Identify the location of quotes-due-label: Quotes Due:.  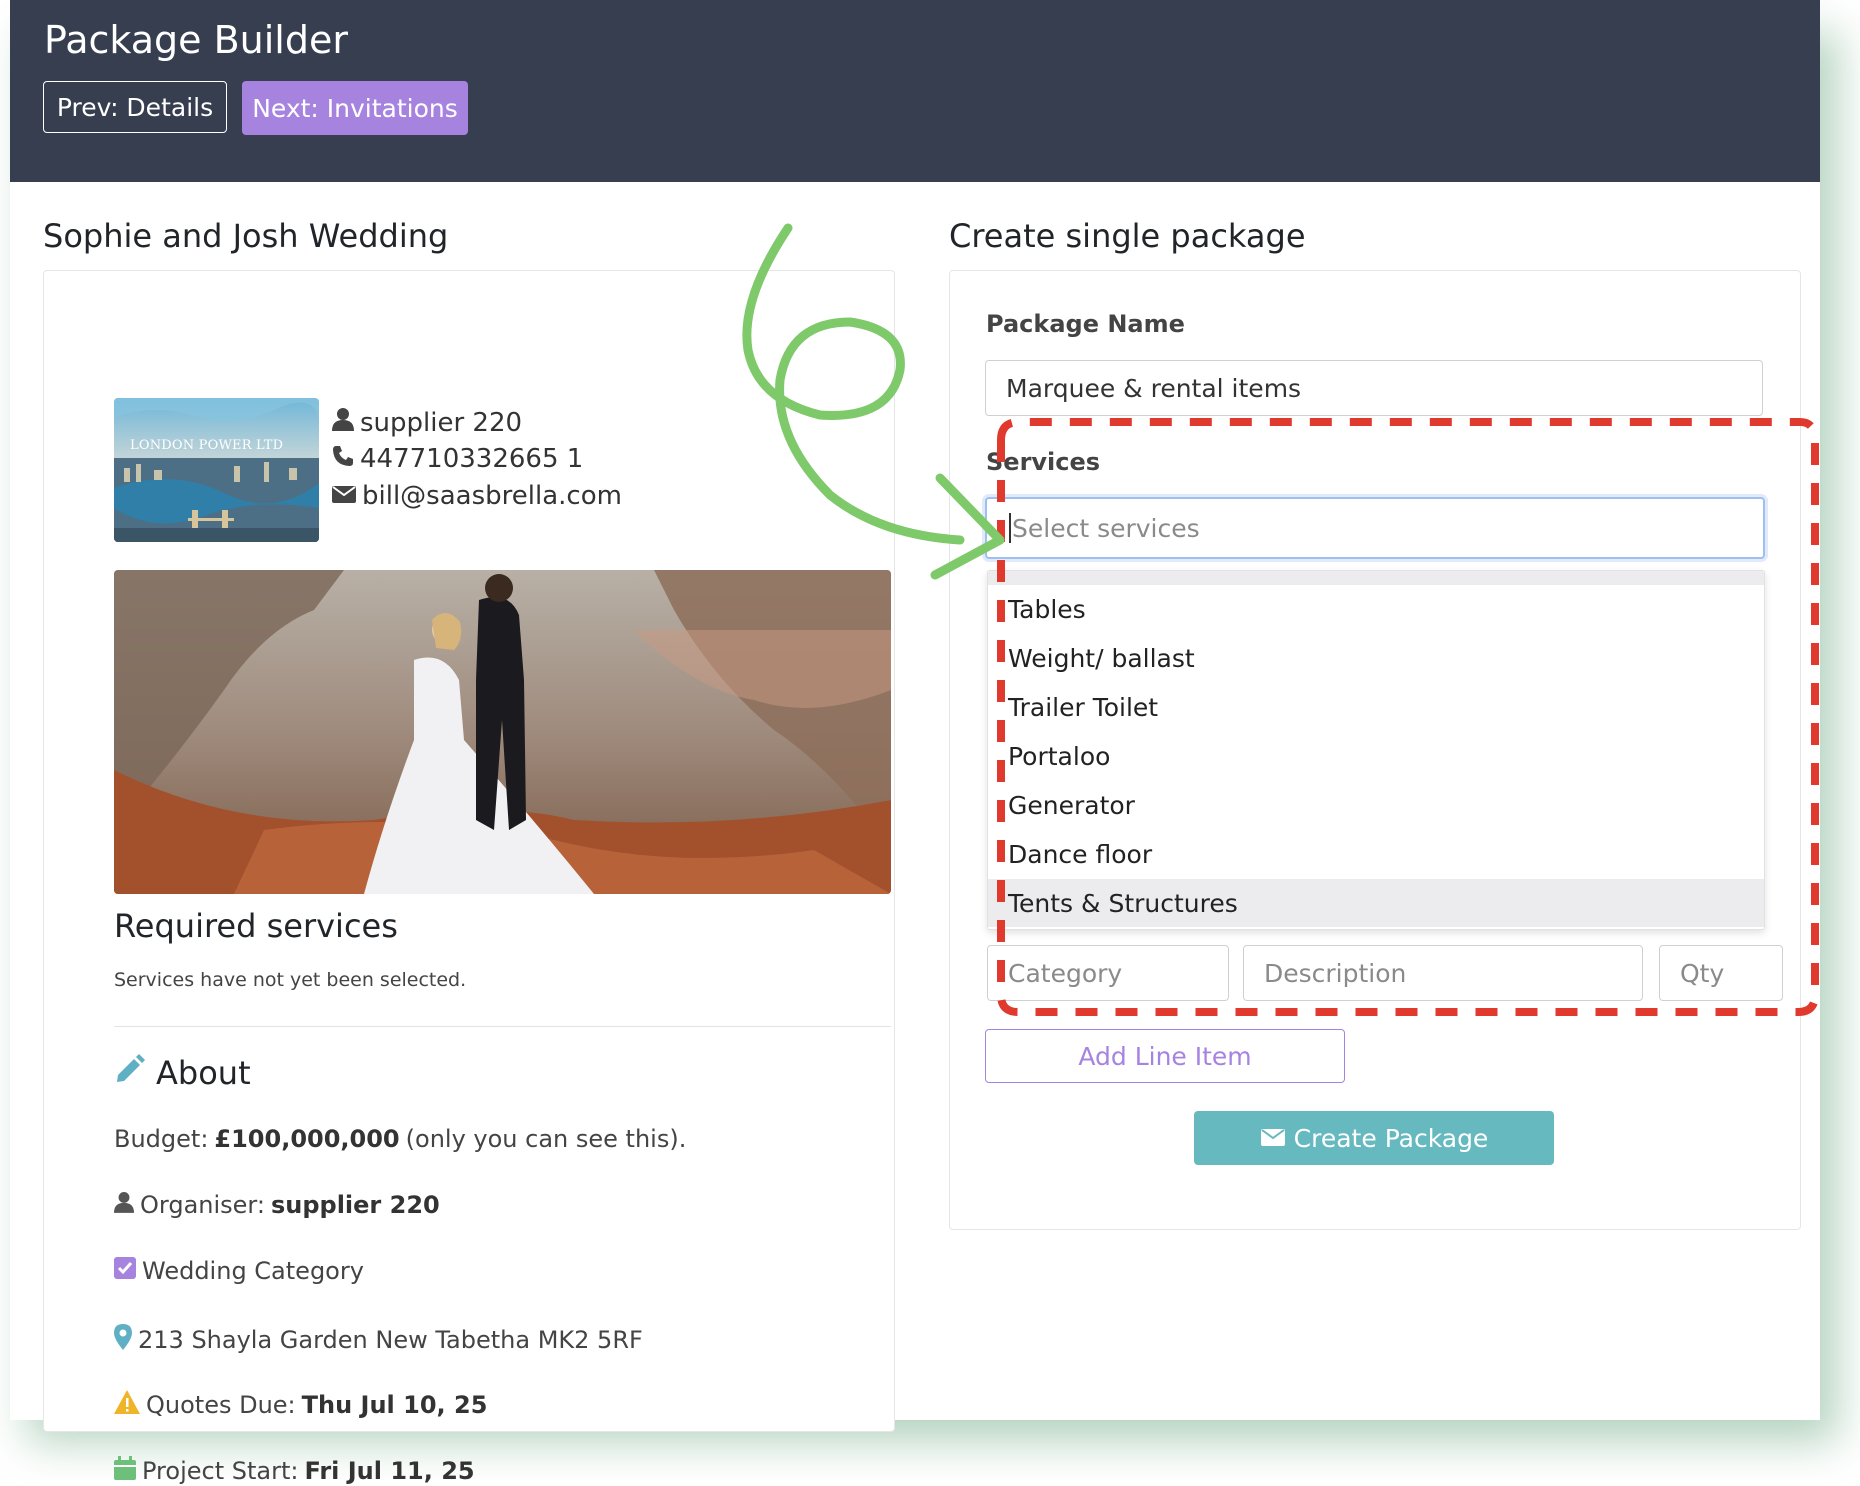
(221, 1405).